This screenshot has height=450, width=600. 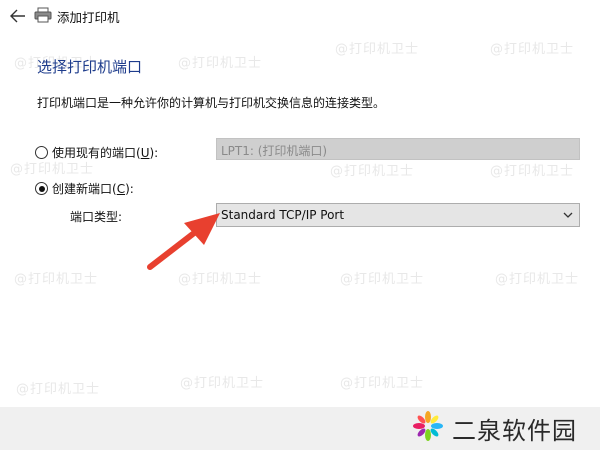 What do you see at coordinates (18, 16) in the screenshot?
I see `back-arrow-icon` at bounding box center [18, 16].